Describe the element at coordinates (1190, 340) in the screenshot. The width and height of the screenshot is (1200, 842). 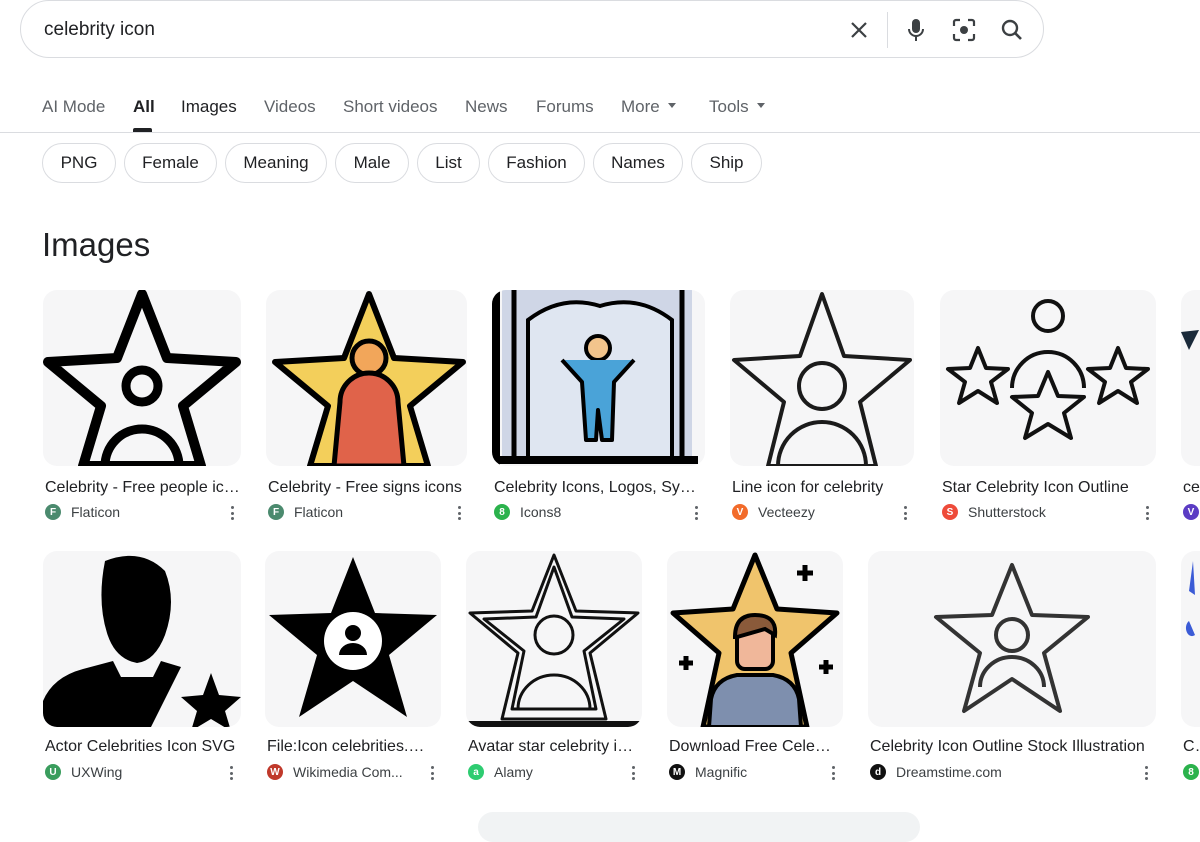
I see `star-icon` at that location.